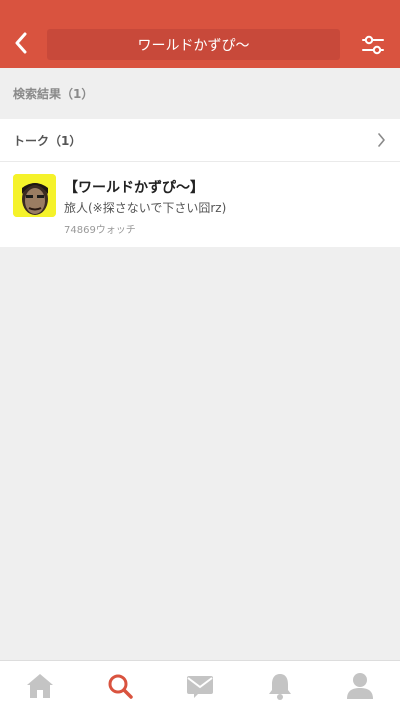 Image resolution: width=400 pixels, height=711 pixels. Describe the element at coordinates (53, 93) in the screenshot. I see `result-count: 検索結果（1）` at that location.